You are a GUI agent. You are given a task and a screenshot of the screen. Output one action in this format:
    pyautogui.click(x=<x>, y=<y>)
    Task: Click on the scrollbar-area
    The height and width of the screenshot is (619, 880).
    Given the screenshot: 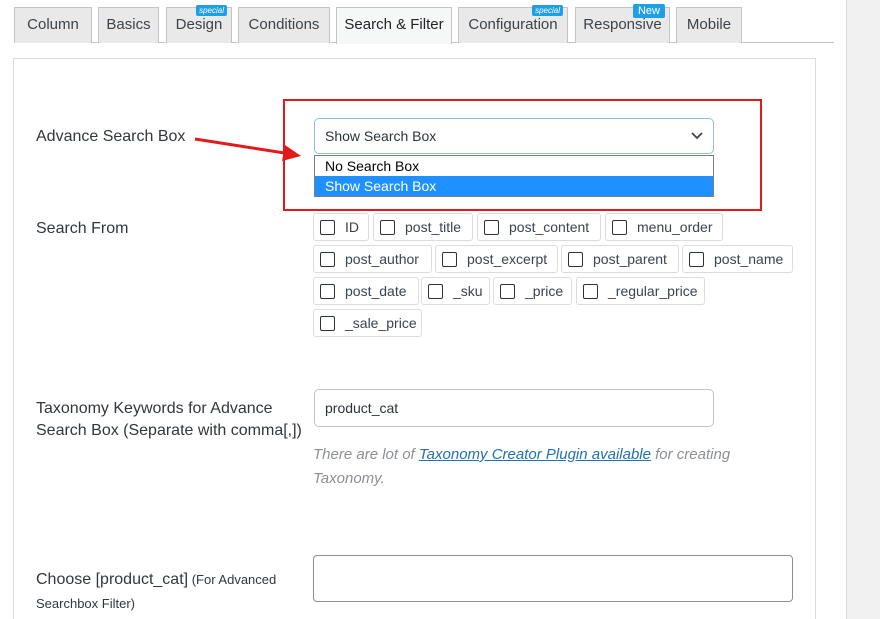 What is the action you would take?
    pyautogui.click(x=863, y=309)
    